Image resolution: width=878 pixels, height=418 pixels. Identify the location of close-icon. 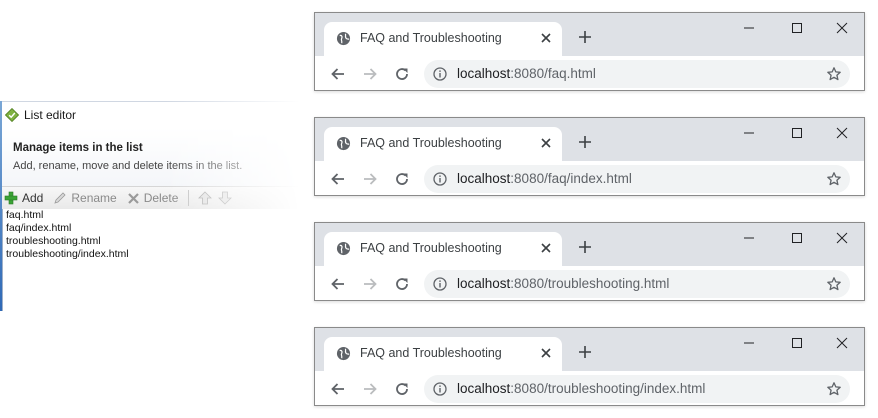
(842, 28).